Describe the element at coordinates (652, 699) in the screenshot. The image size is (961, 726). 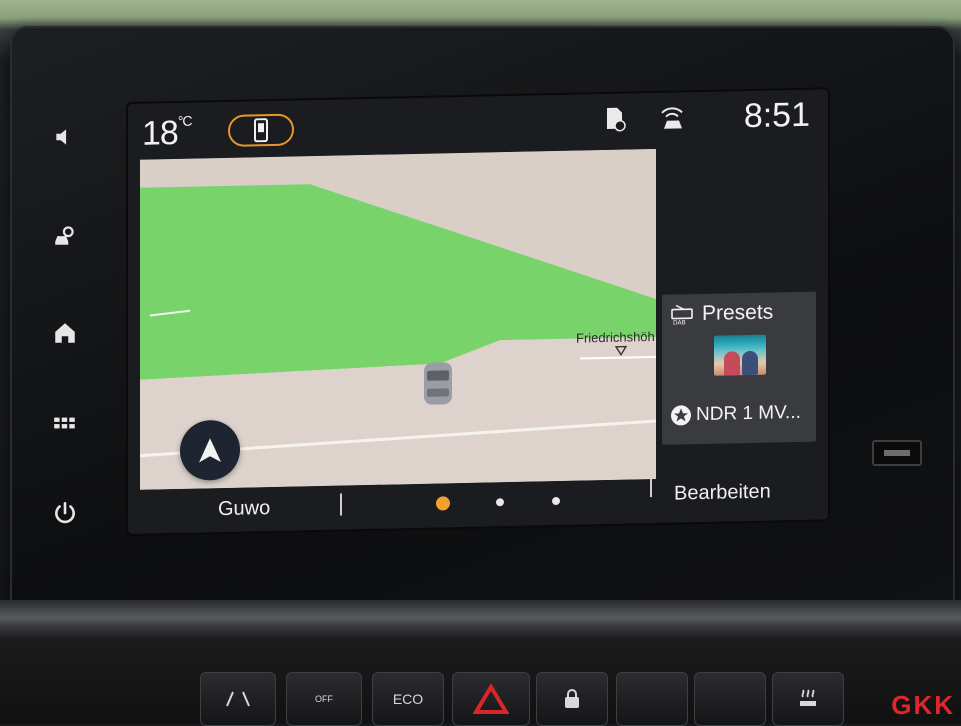
I see `blank-button` at that location.